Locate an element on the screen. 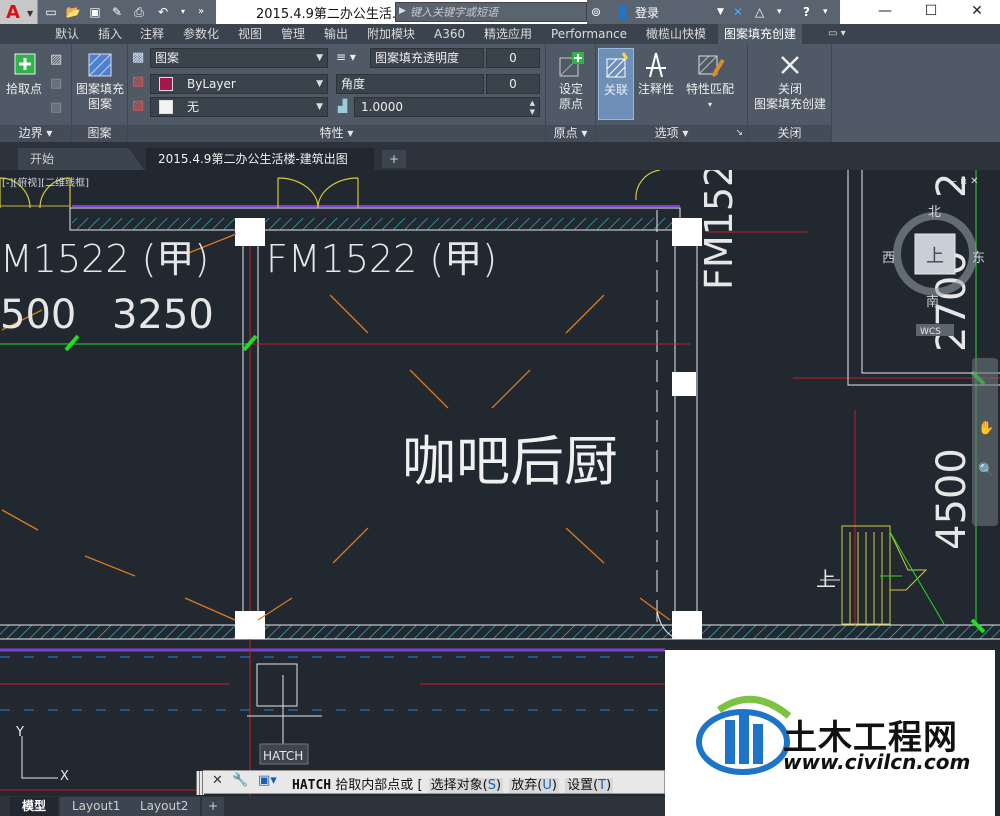 The height and width of the screenshot is (816, 1000). angle-value-field: 0 is located at coordinates (513, 84).